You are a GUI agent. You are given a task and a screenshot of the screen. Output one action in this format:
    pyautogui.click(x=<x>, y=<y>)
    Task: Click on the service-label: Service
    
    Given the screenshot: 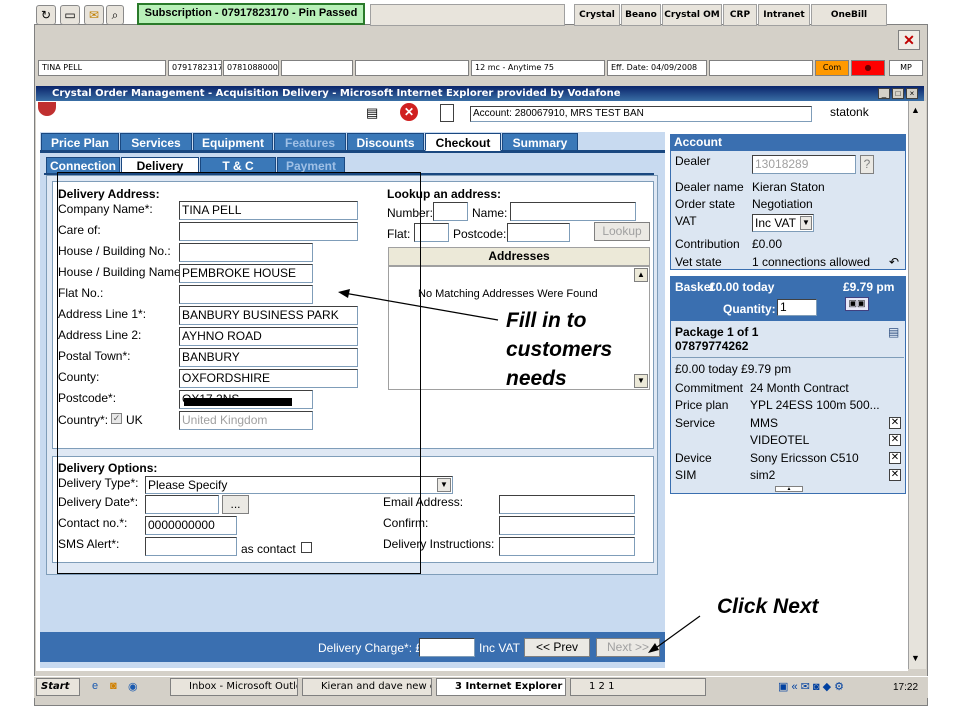 What is the action you would take?
    pyautogui.click(x=695, y=423)
    